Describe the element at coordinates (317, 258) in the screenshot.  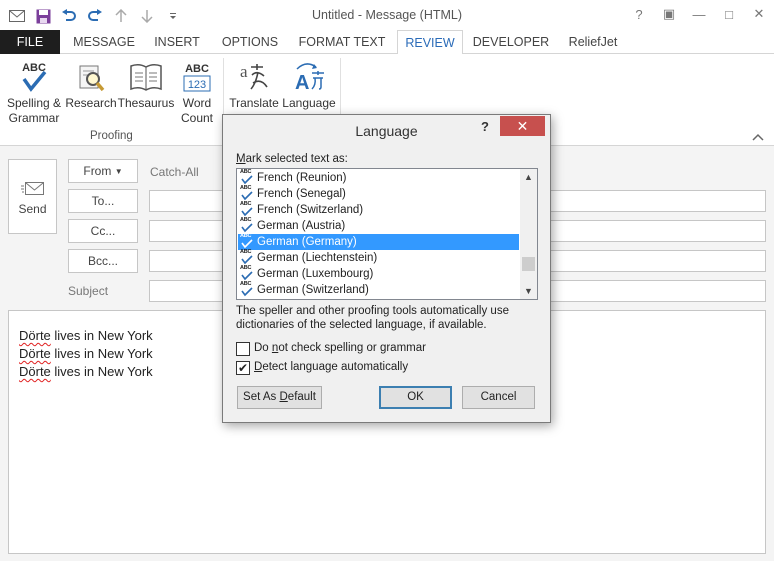
I see `language-item-label: German (Liechtenstein)` at that location.